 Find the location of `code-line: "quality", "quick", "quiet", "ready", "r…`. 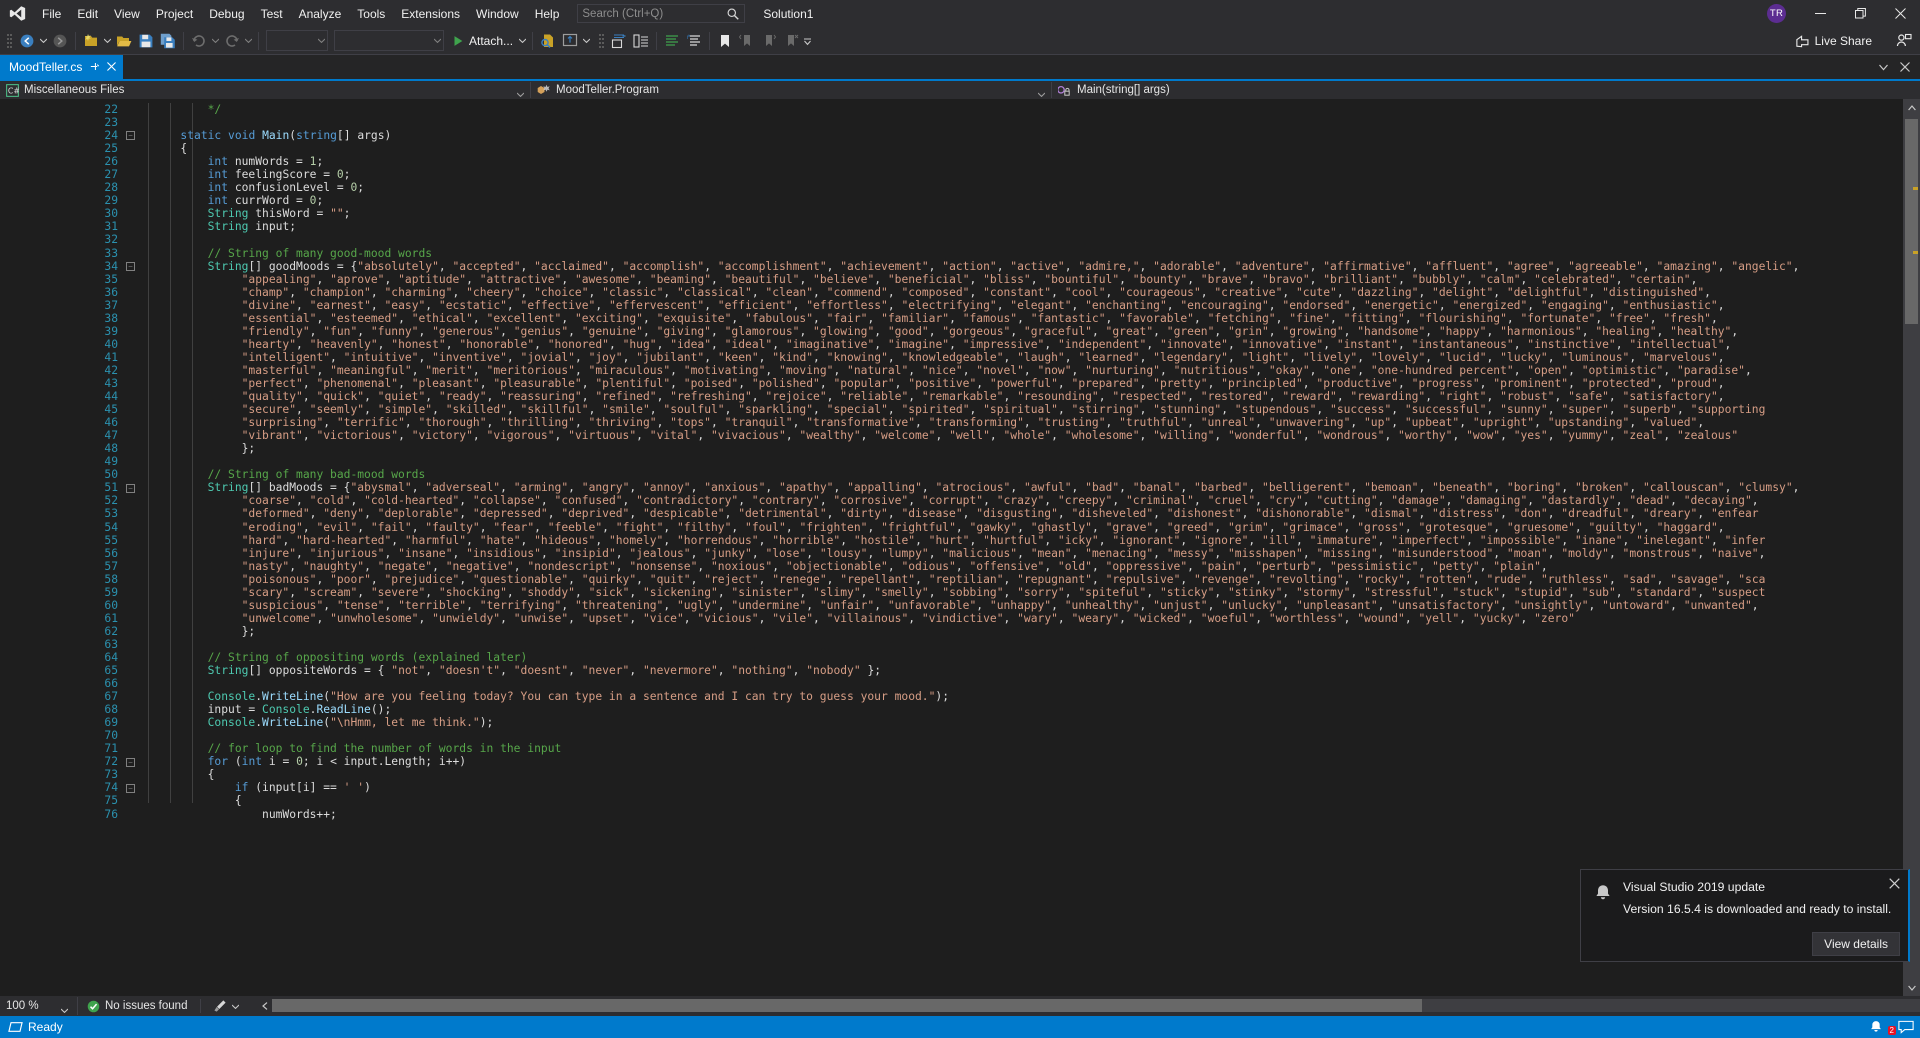

code-line: "quality", "quick", "quiet", "ready", "r… is located at coordinates (962, 396).